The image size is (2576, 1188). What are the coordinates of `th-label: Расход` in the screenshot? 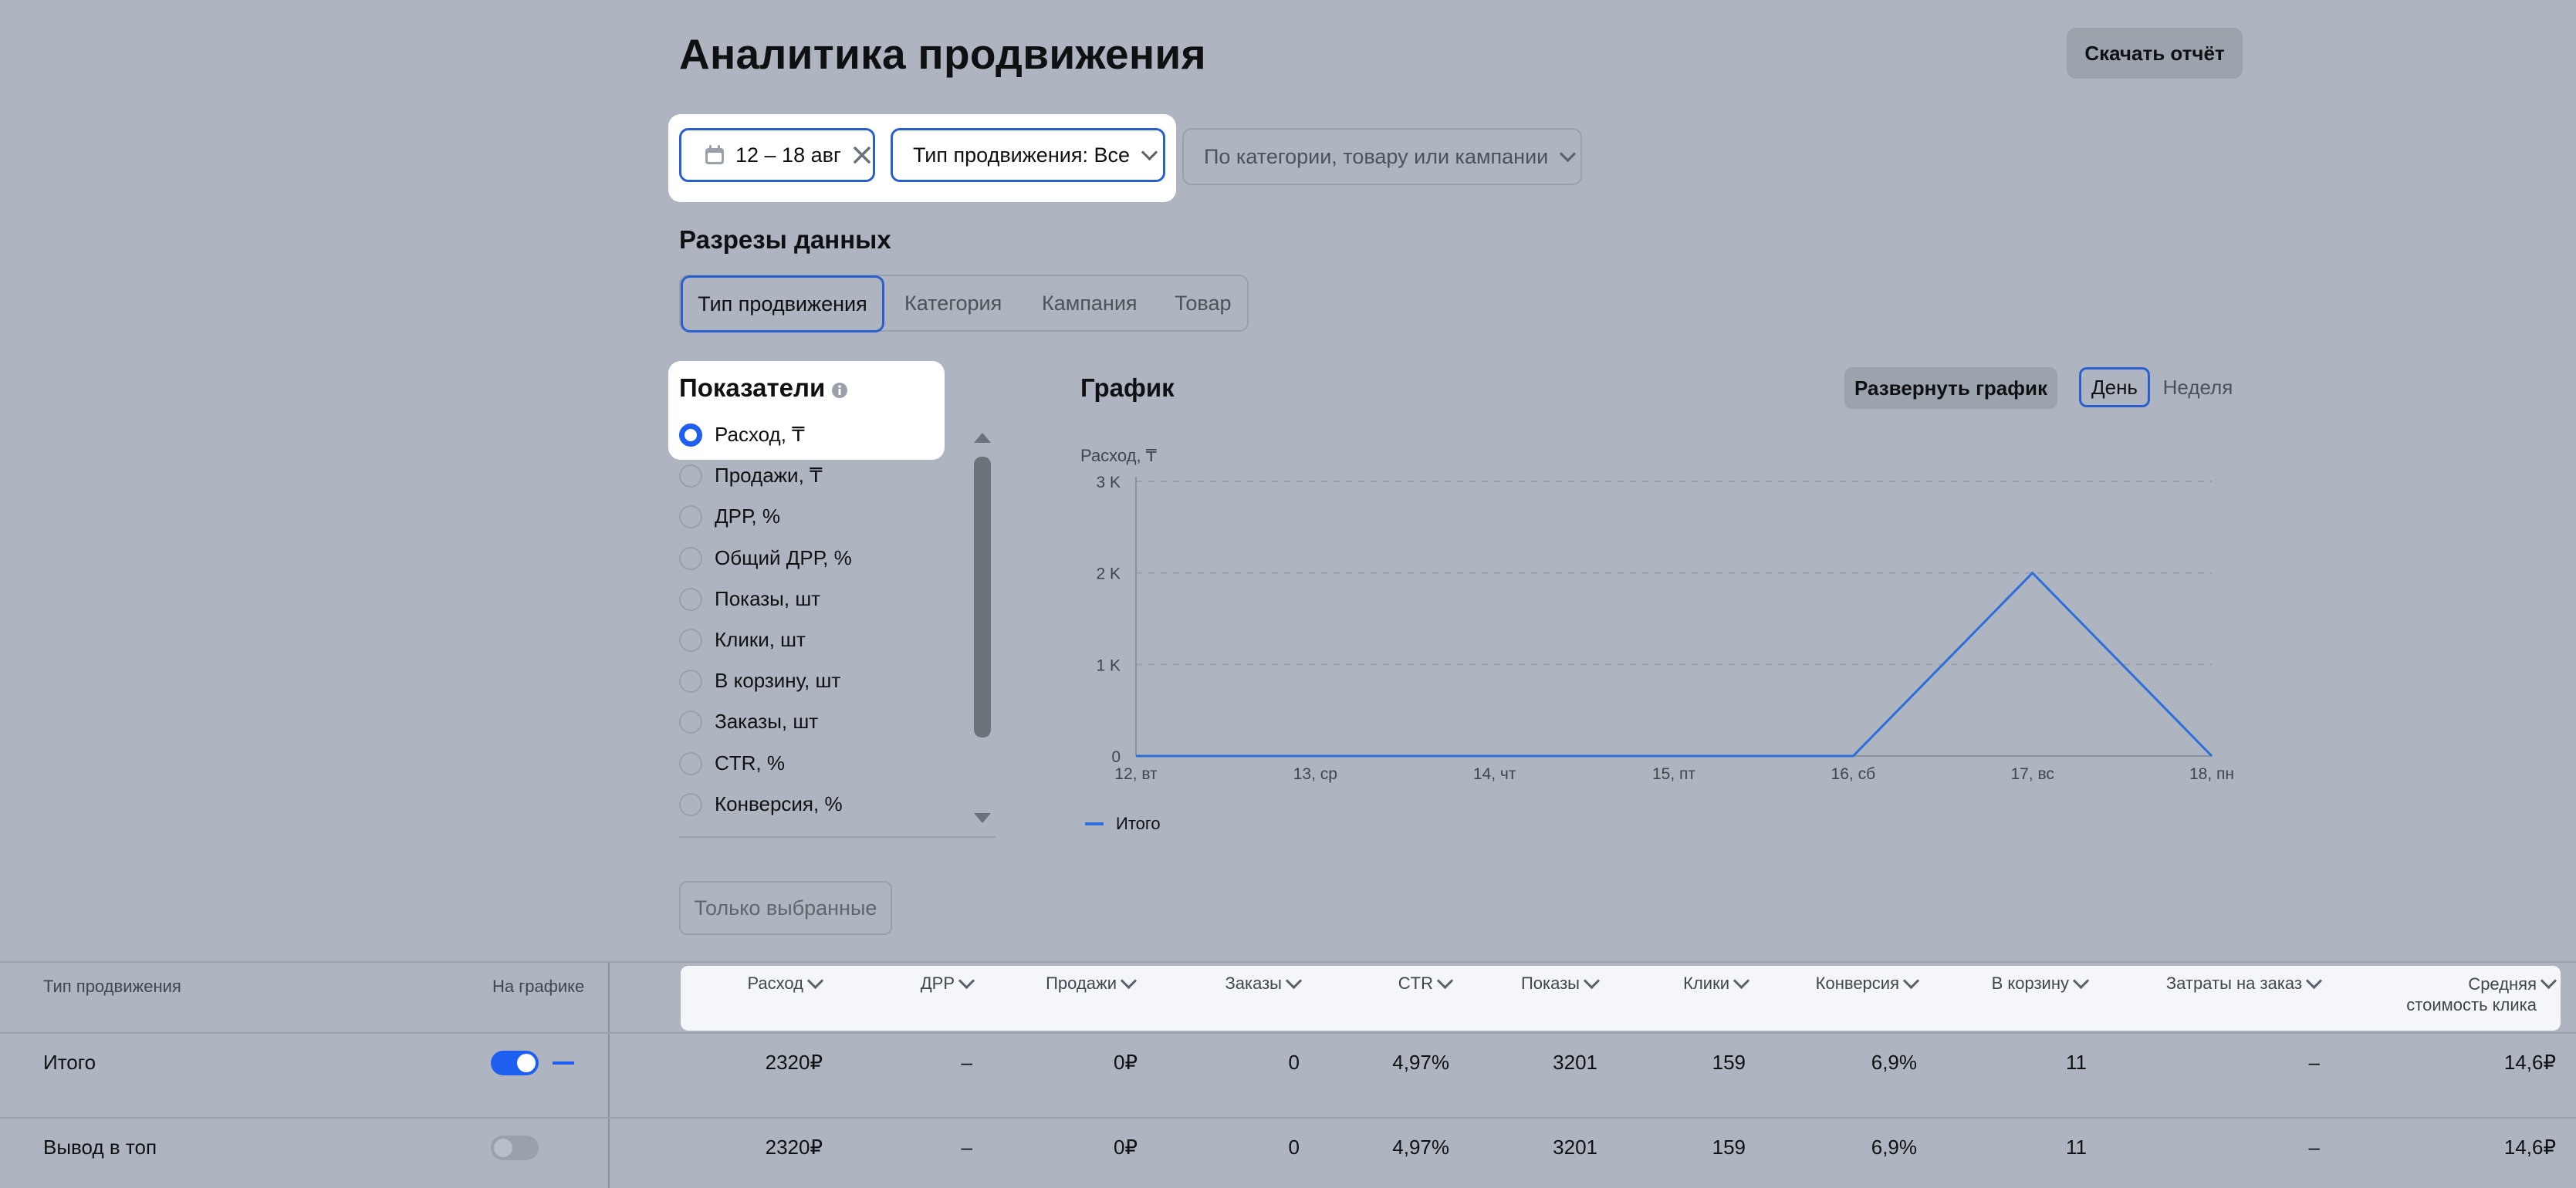 It's located at (775, 983).